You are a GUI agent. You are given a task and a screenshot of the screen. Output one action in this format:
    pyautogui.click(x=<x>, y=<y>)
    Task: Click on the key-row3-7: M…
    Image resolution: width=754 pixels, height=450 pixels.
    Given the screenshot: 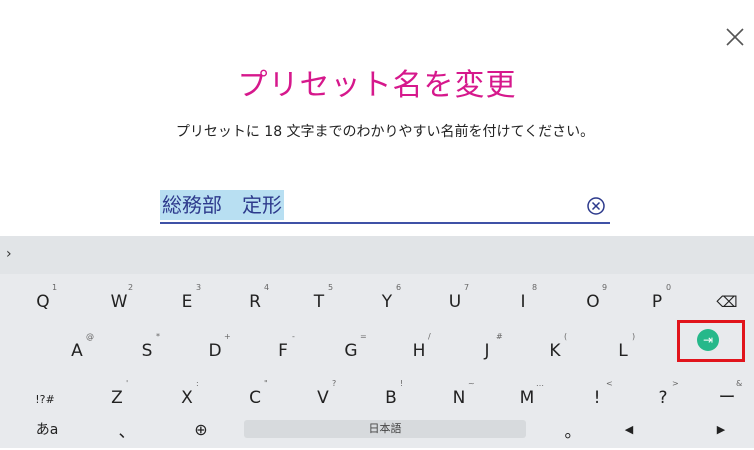 What is the action you would take?
    pyautogui.click(x=528, y=397)
    